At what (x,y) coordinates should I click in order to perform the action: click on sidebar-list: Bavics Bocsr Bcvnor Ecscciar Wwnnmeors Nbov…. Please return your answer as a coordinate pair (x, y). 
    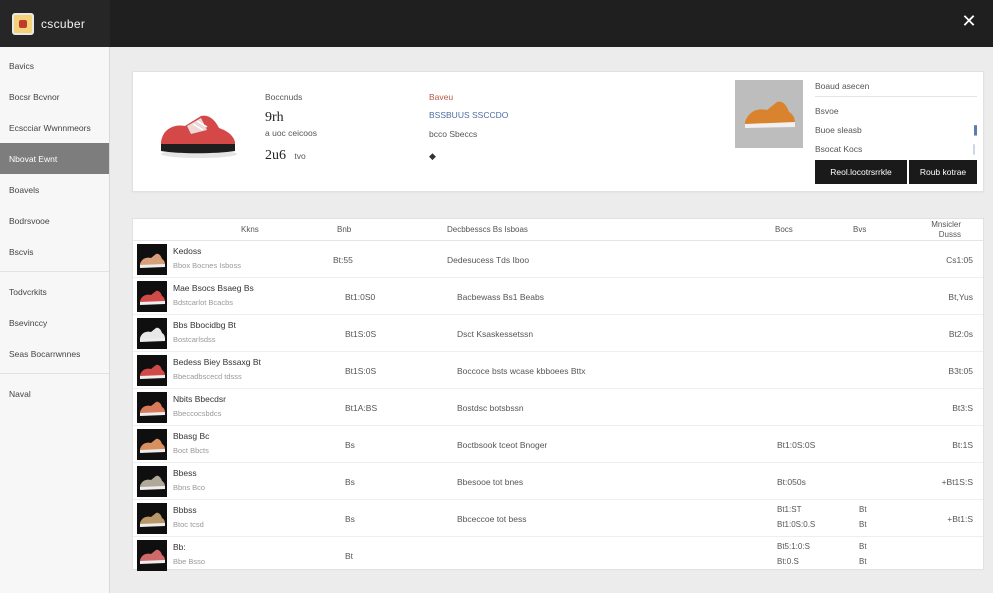
    Looking at the image, I should click on (54, 228).